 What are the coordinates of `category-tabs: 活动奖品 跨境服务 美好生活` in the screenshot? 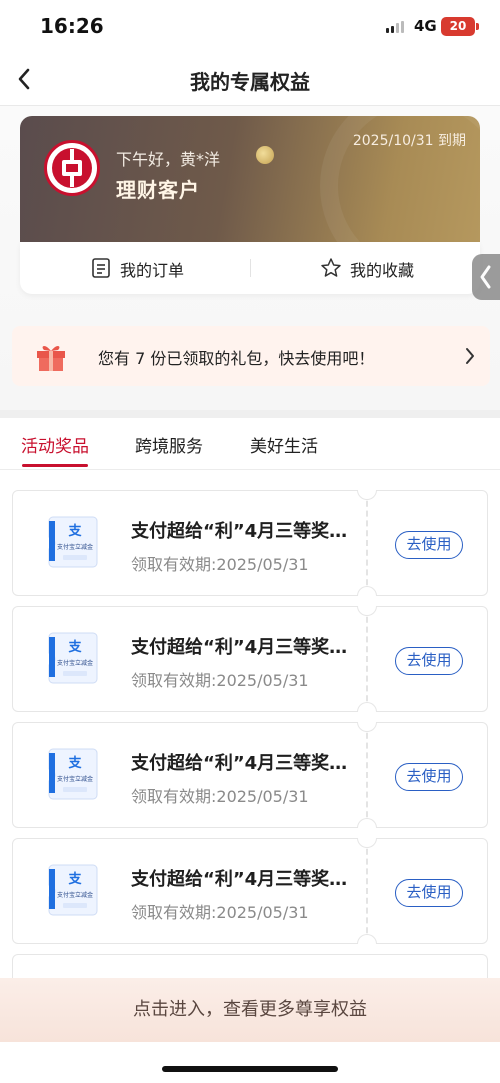 It's located at (250, 444).